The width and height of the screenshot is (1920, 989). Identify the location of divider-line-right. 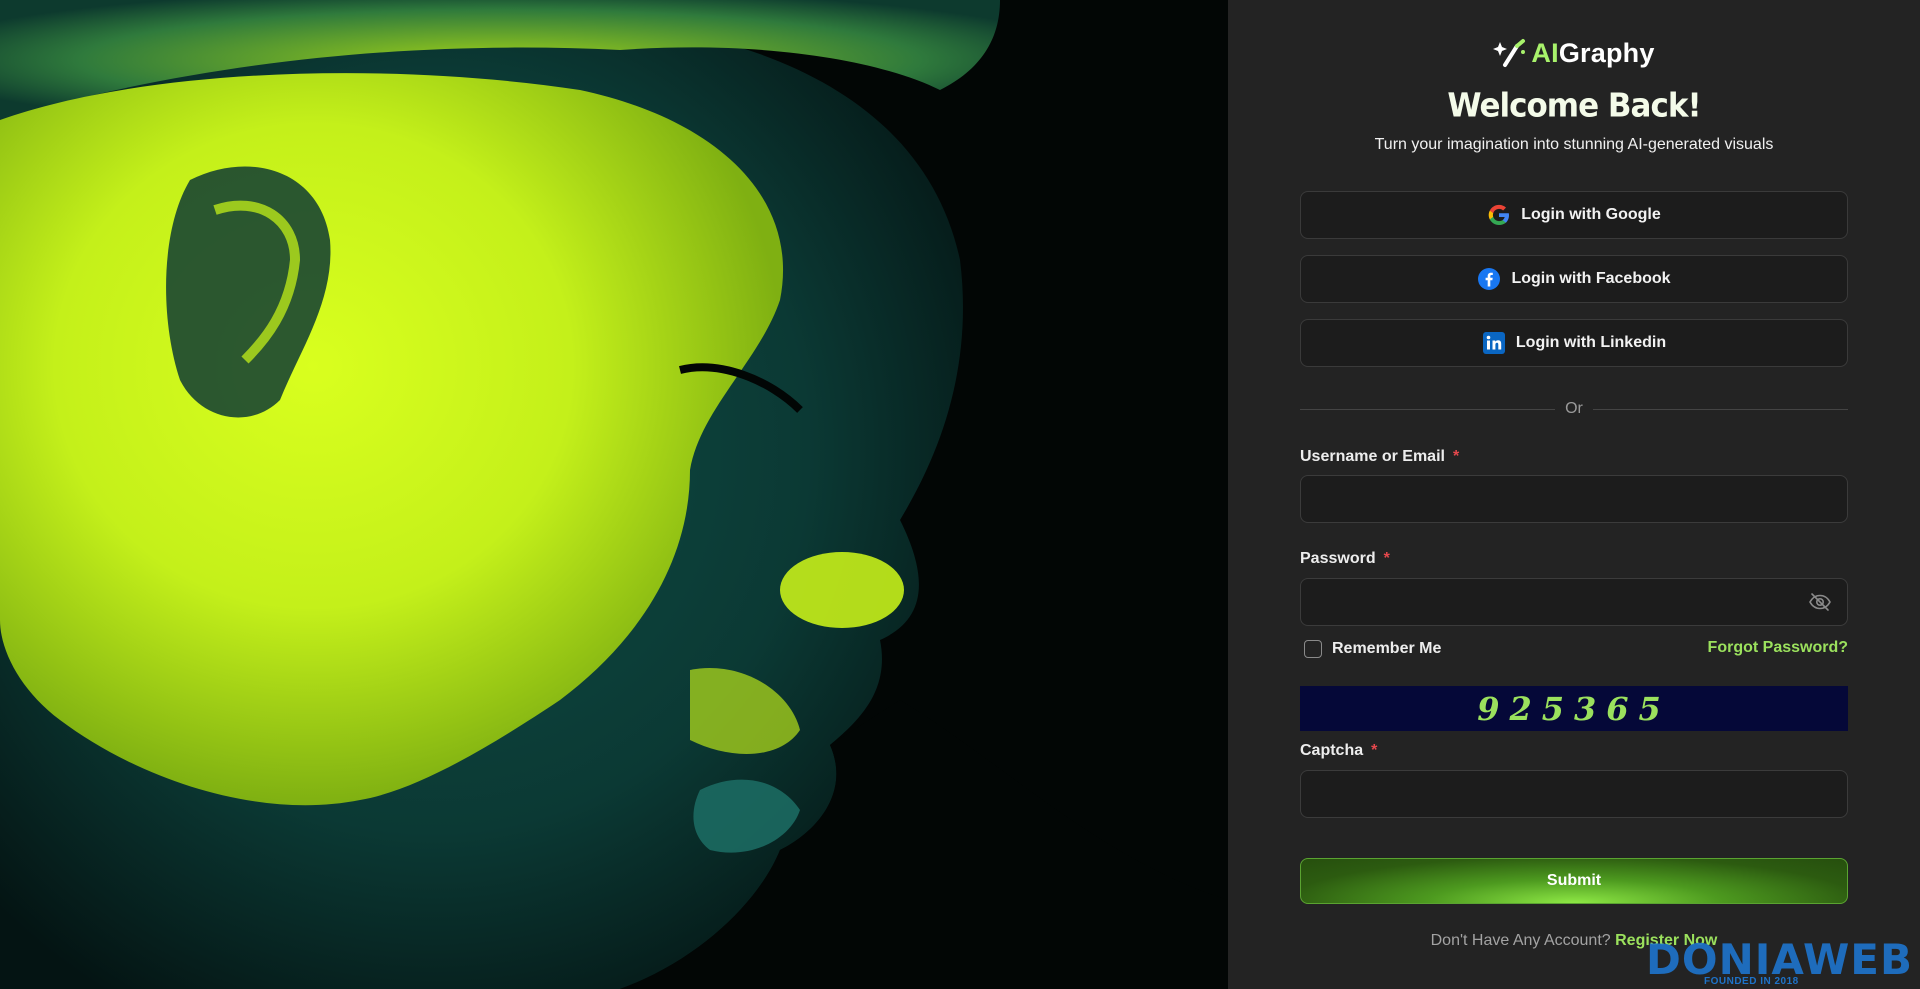
(1720, 409).